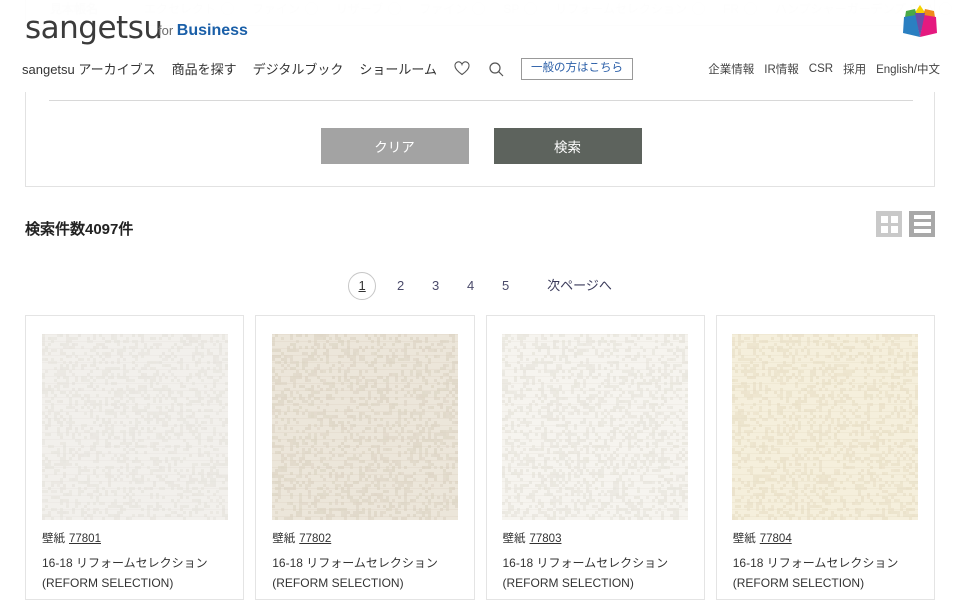 This screenshot has height=600, width=960. I want to click on grid-view-glyph, so click(889, 224).